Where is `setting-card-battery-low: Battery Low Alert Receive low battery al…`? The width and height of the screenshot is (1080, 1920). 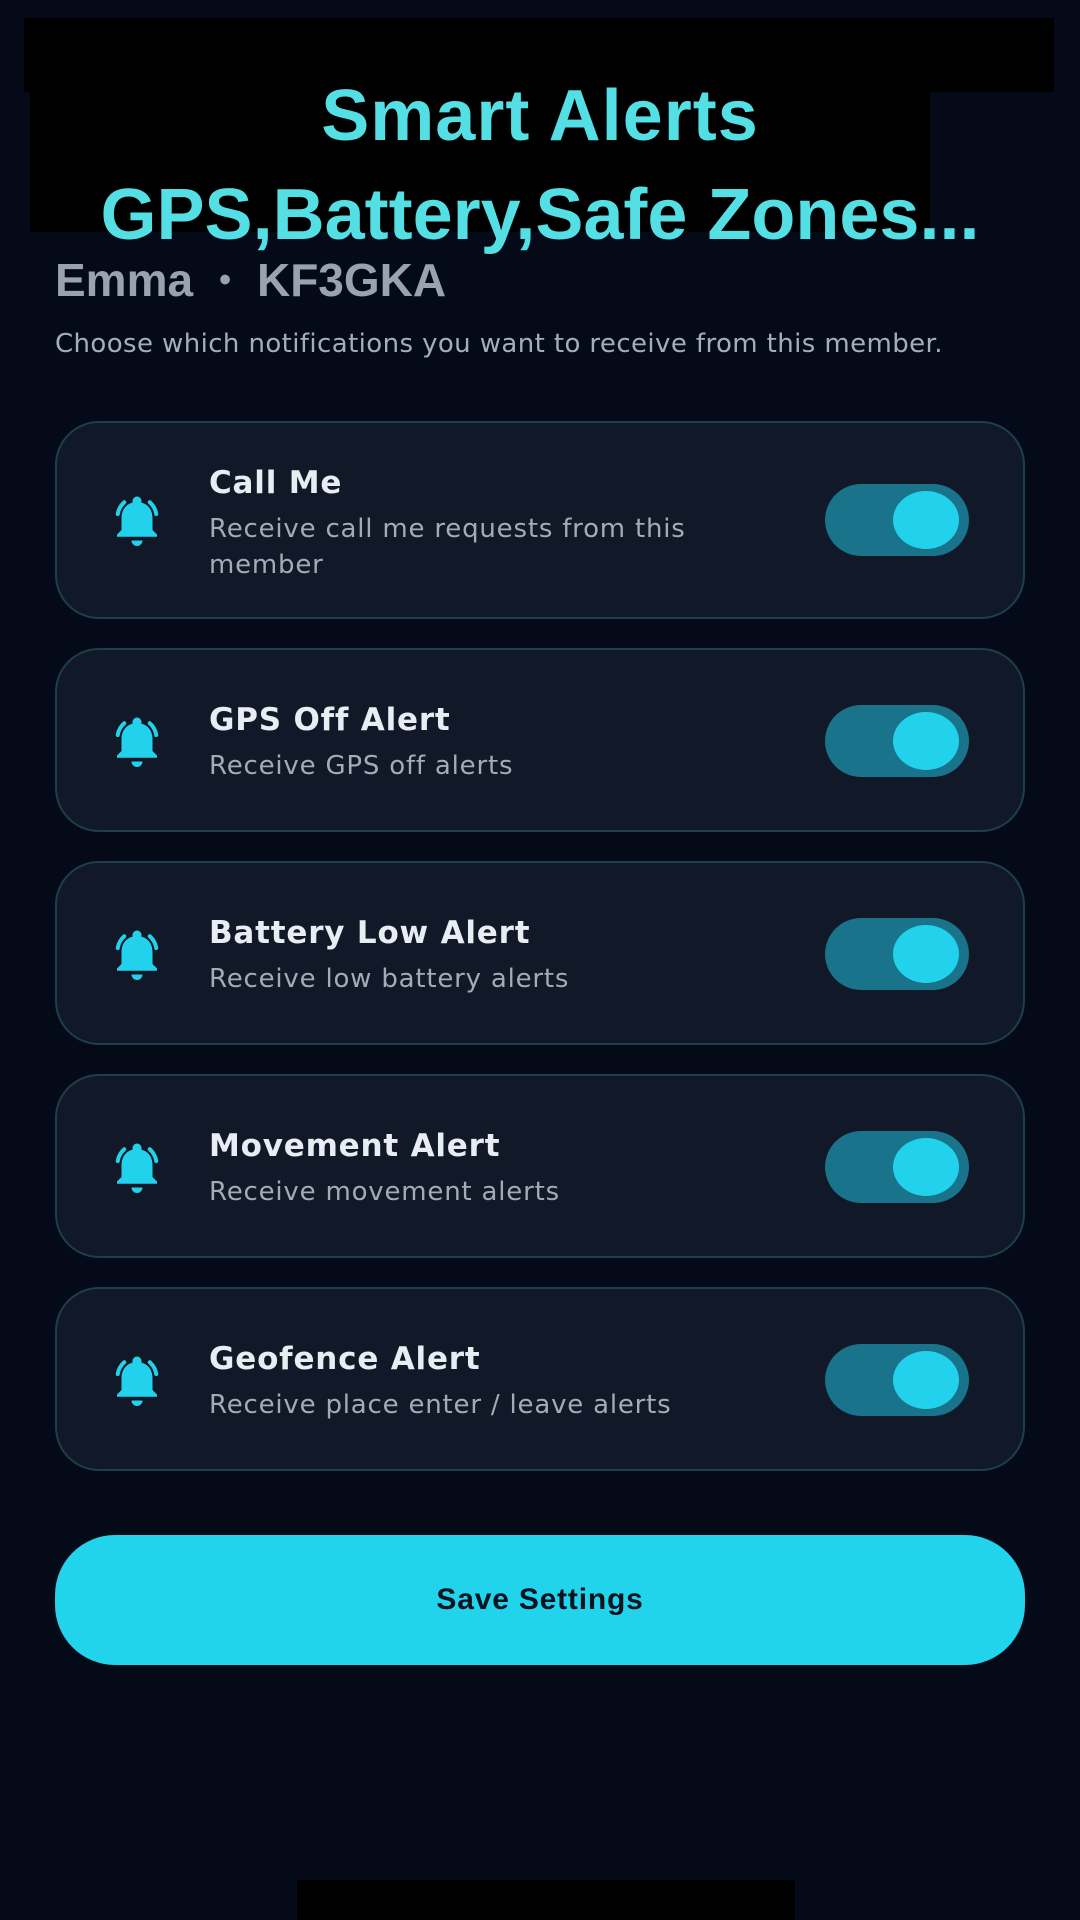 setting-card-battery-low: Battery Low Alert Receive low battery al… is located at coordinates (540, 953).